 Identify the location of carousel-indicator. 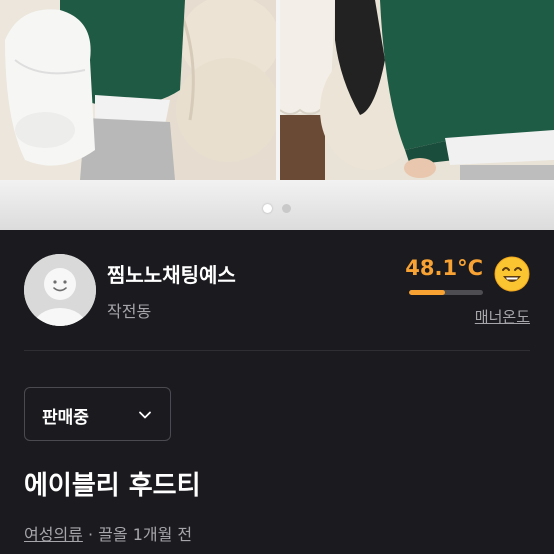
(277, 207).